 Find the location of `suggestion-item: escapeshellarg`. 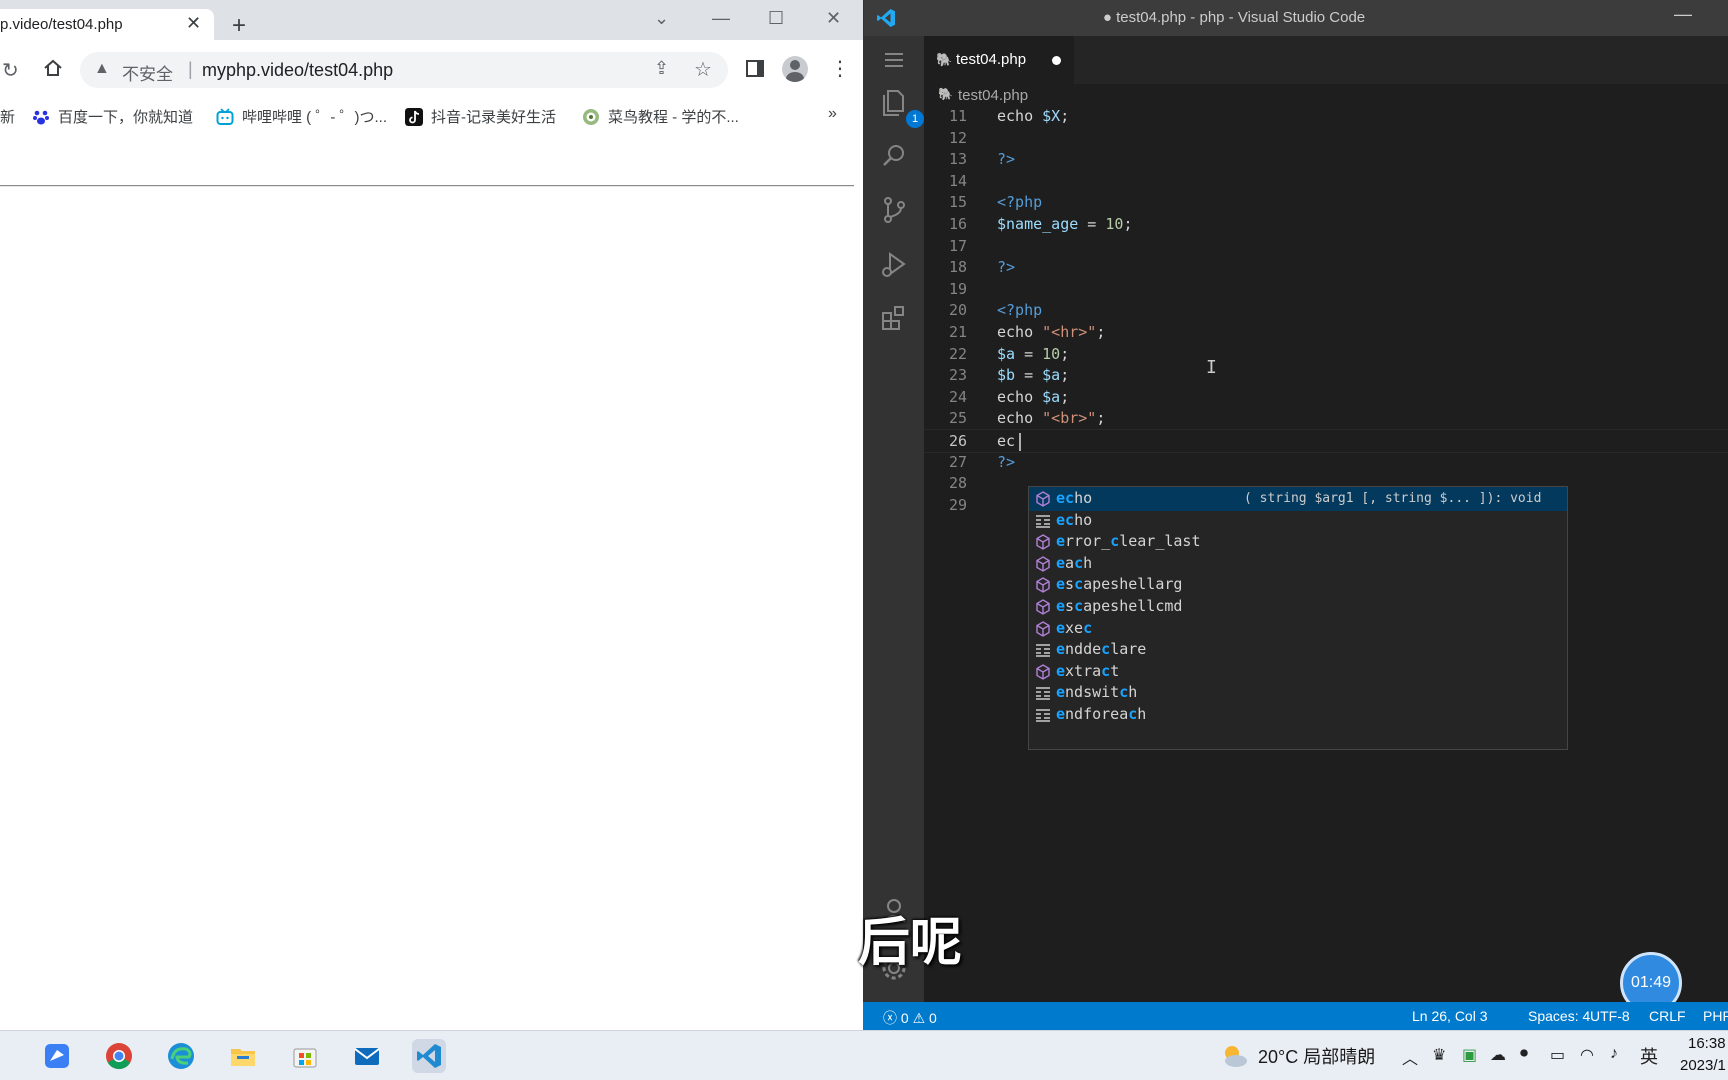

suggestion-item: escapeshellarg is located at coordinates (1298, 585).